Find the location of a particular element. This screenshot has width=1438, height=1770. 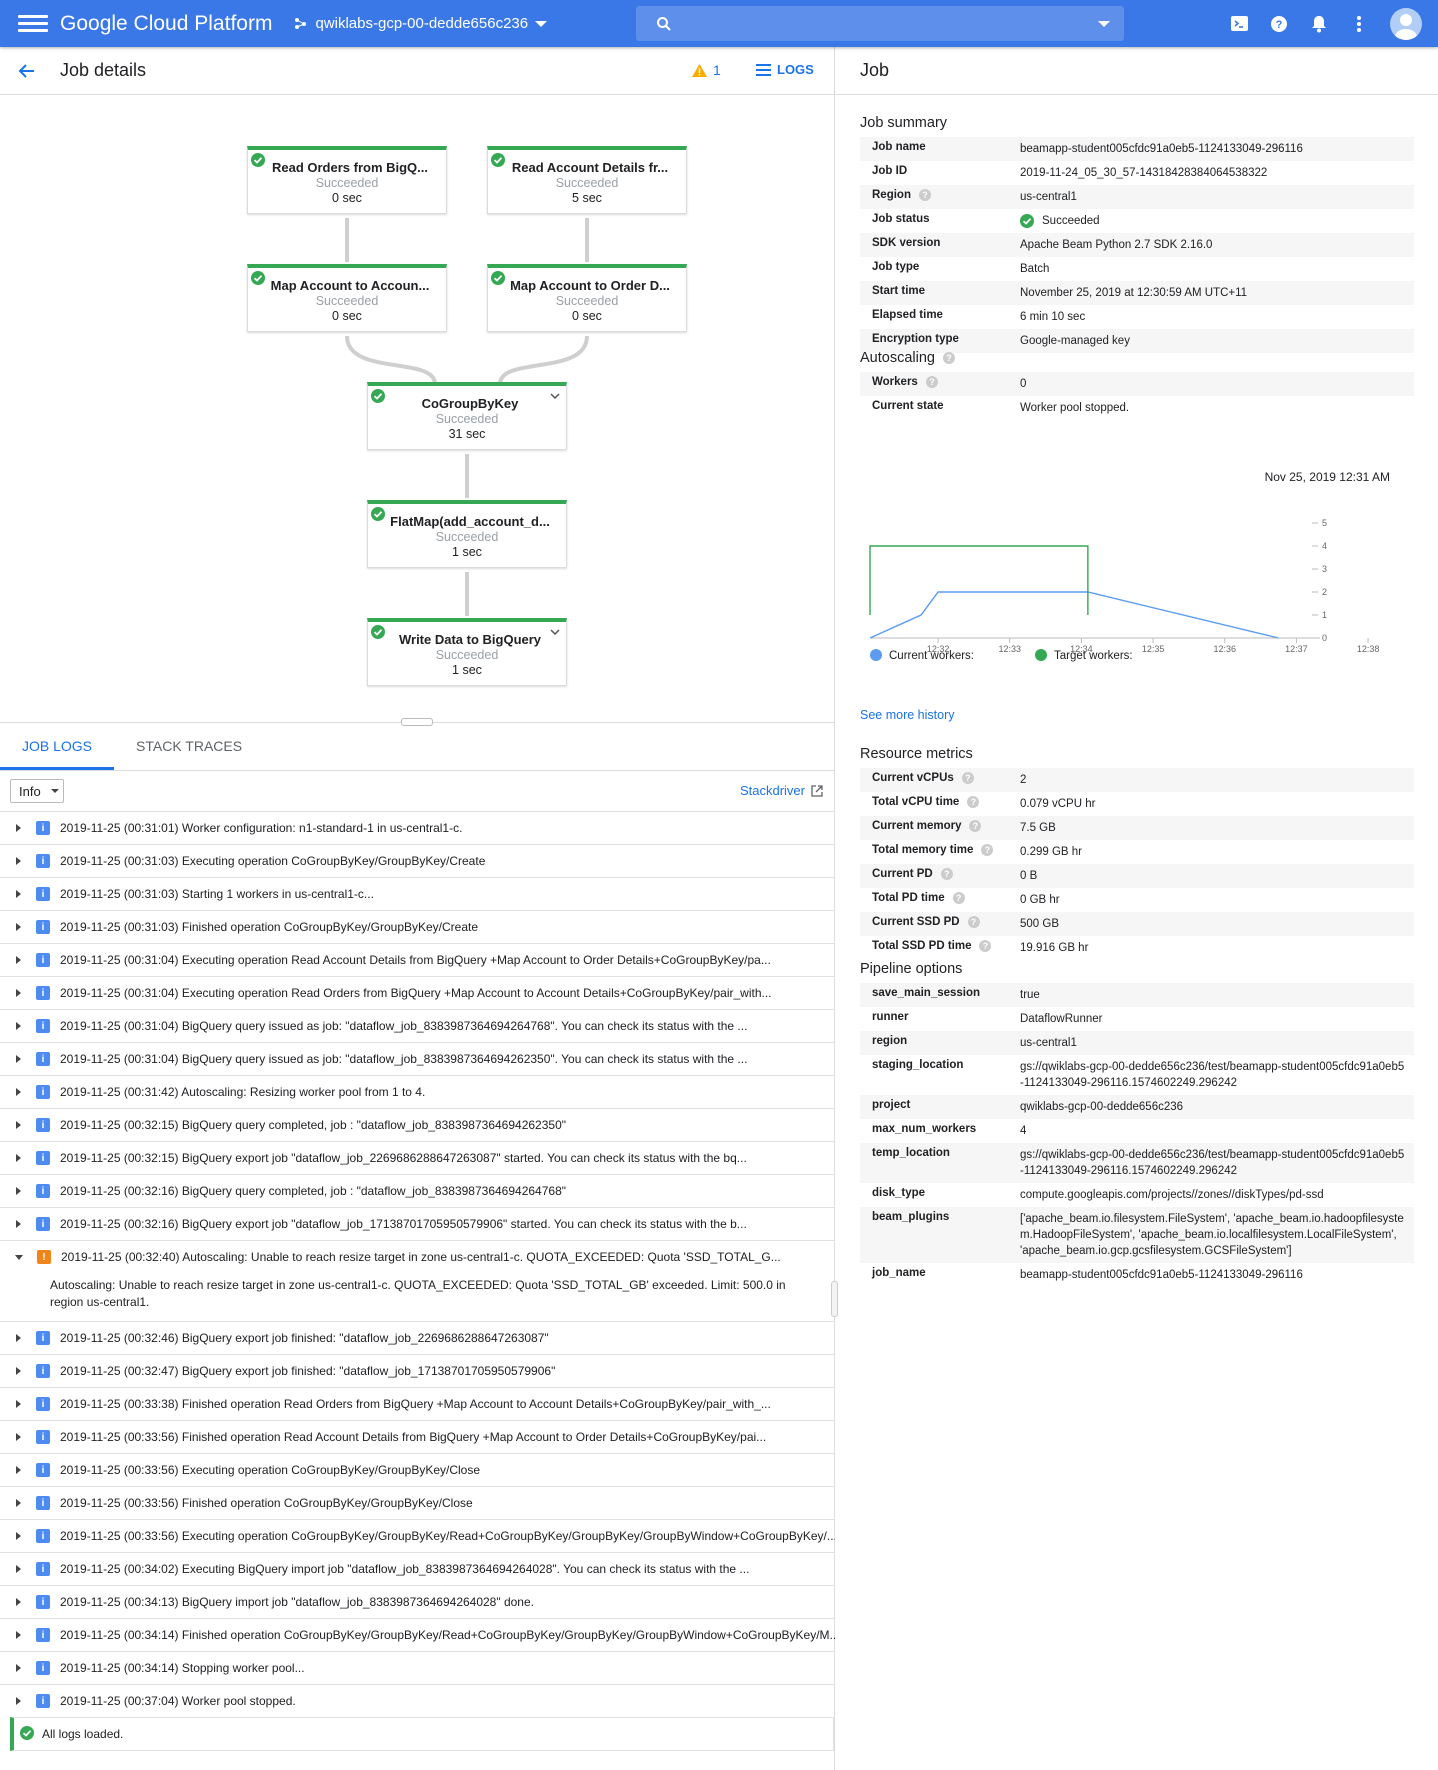

project-selector: qwiklabs-gcp-00-dedde656c236 is located at coordinates (421, 23).